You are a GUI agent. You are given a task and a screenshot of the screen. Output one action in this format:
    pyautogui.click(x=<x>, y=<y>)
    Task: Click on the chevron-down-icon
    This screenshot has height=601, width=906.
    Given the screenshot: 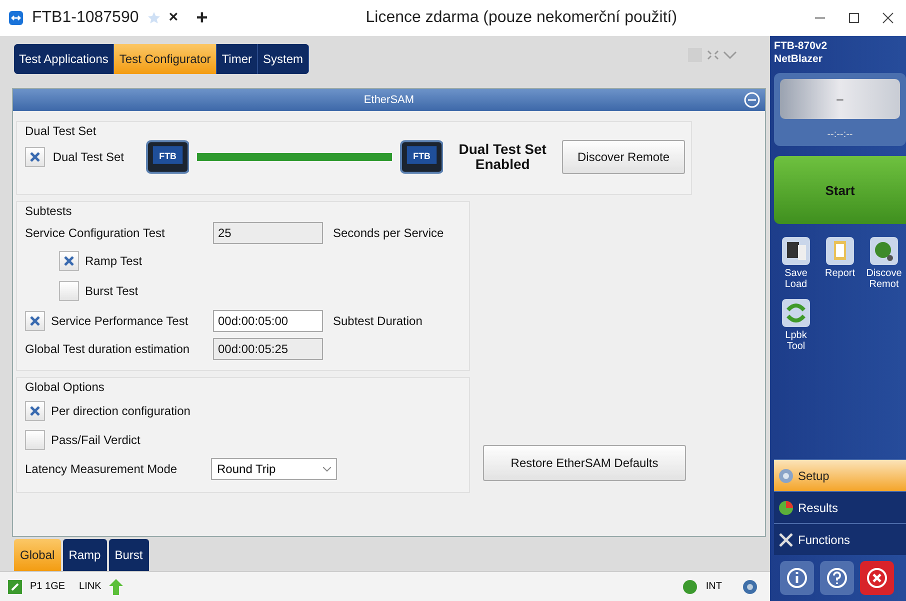 What is the action you would take?
    pyautogui.click(x=327, y=469)
    